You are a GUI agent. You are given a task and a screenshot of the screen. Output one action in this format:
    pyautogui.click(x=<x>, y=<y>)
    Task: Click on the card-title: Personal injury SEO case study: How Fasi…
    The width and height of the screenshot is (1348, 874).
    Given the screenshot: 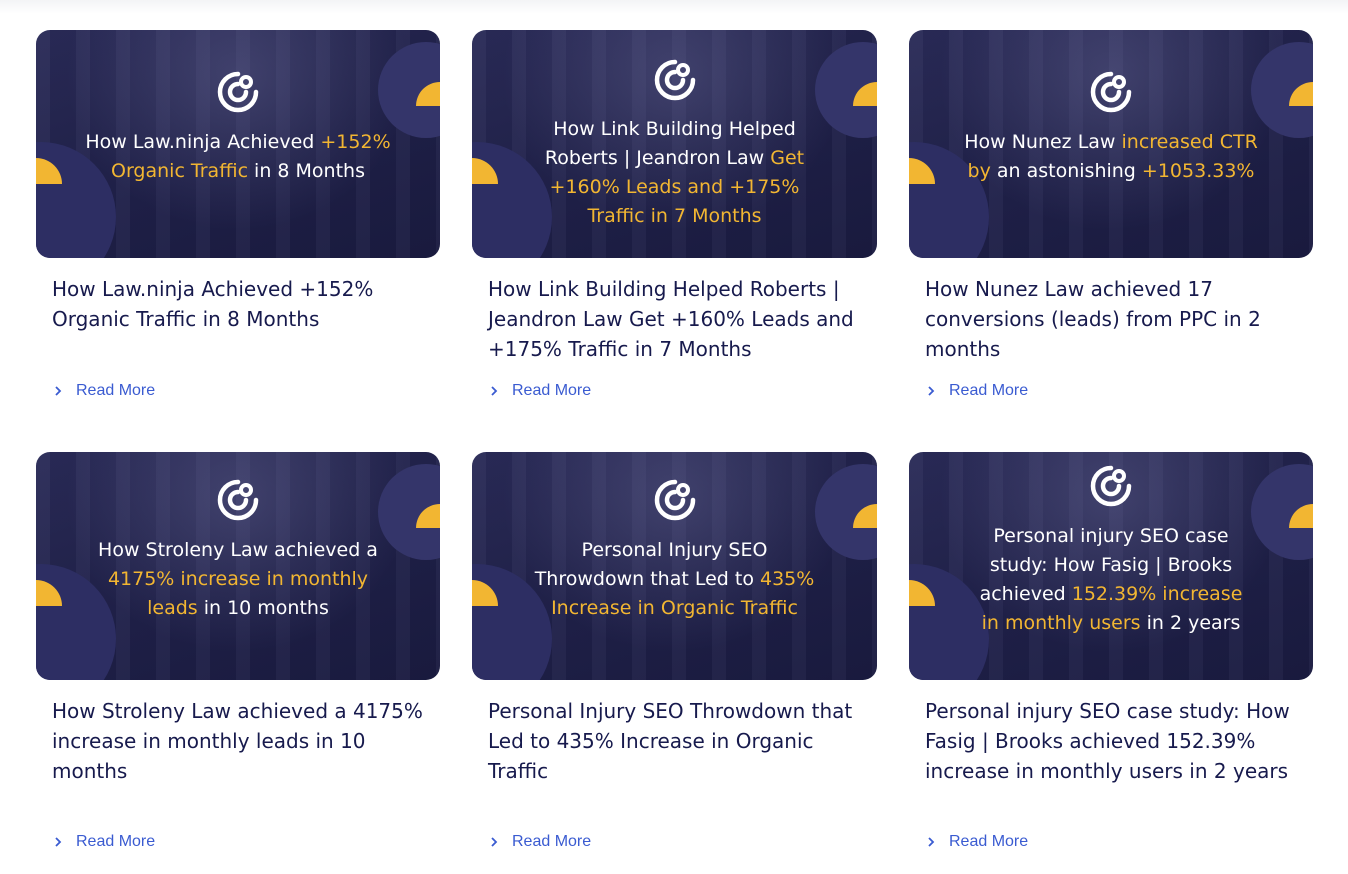 What is the action you would take?
    pyautogui.click(x=1111, y=741)
    